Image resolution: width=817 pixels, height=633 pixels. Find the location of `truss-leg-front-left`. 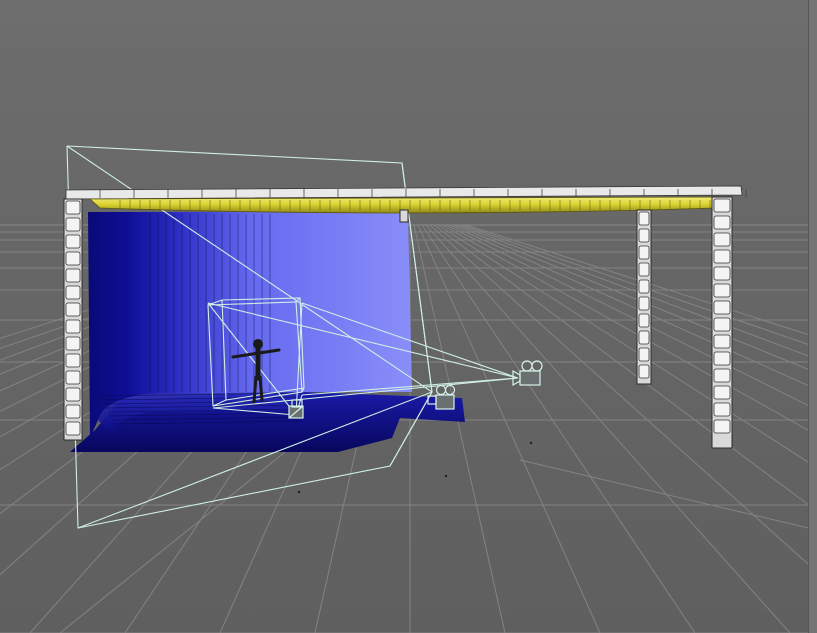

truss-leg-front-left is located at coordinates (73, 319).